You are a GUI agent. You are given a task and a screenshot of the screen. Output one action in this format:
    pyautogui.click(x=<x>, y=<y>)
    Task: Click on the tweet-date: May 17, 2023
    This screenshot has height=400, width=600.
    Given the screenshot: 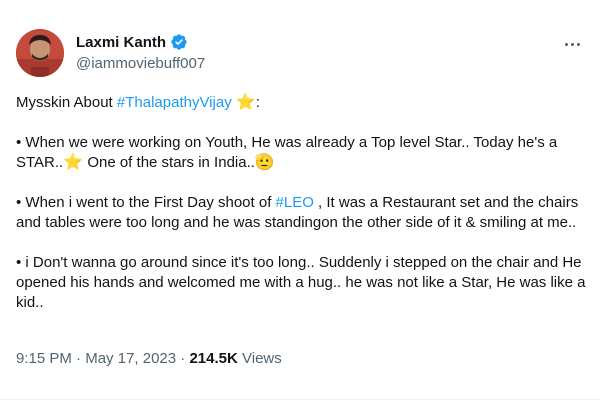 What is the action you would take?
    pyautogui.click(x=130, y=358)
    